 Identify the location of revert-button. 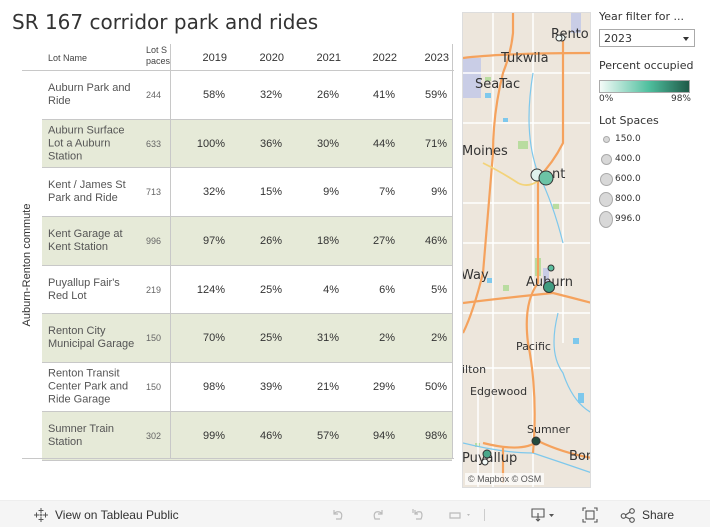
(418, 514).